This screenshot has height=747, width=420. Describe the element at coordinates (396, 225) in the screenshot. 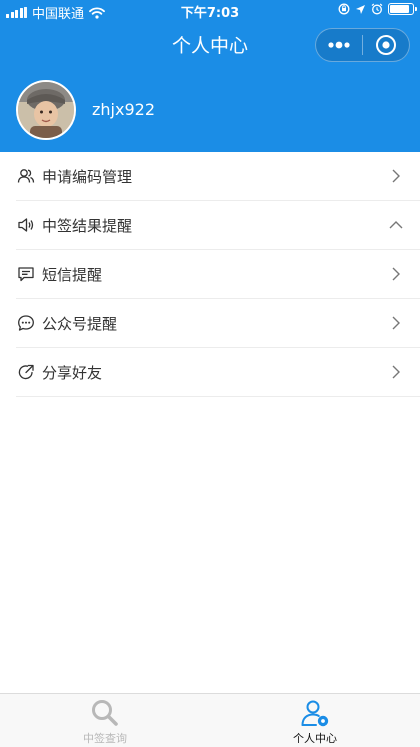

I see `chevron-up-icon` at that location.